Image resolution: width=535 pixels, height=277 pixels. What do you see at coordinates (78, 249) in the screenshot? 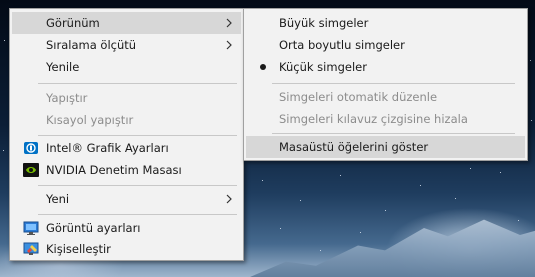
I see `menu-item-personalize-label: Kişiselleştir` at bounding box center [78, 249].